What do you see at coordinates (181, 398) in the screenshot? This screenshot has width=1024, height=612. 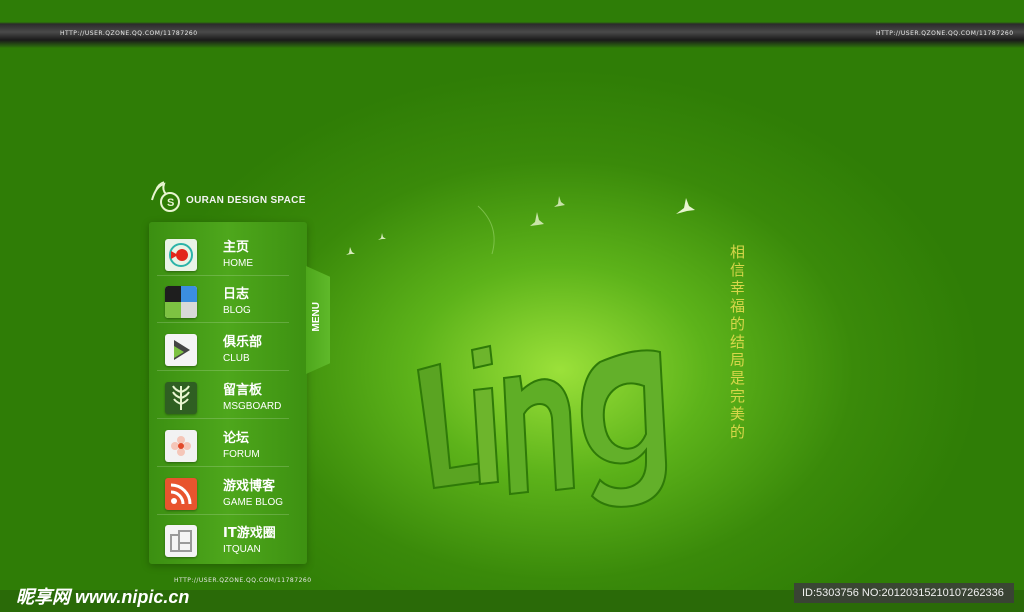 I see `msgboard-icon` at bounding box center [181, 398].